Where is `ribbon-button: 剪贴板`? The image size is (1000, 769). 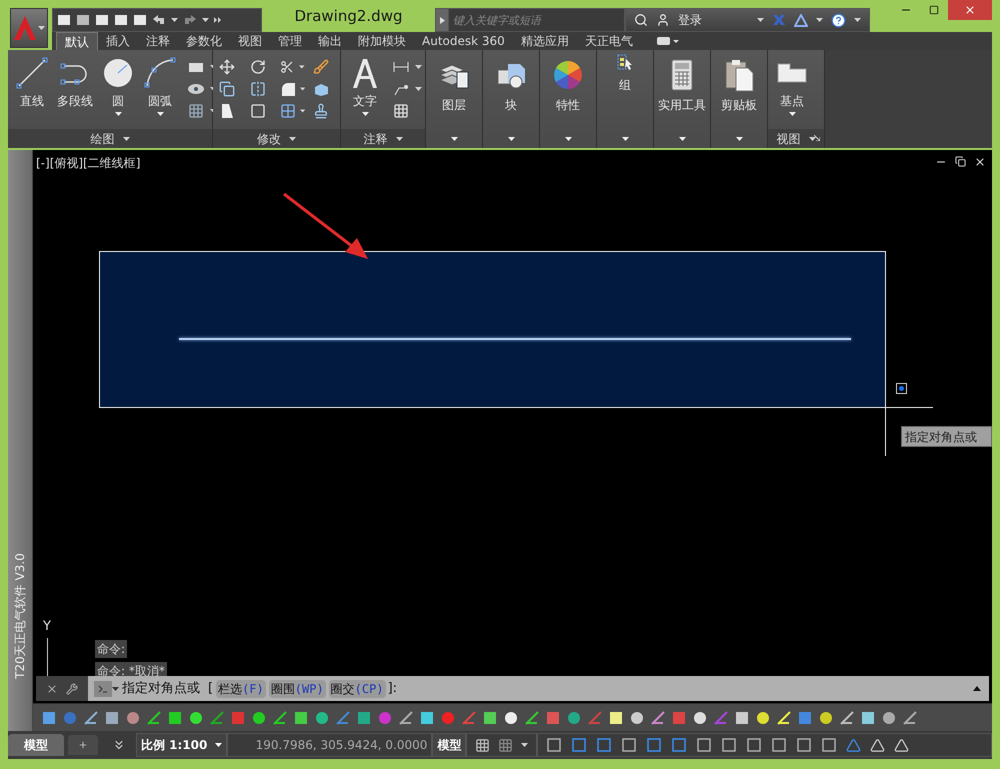 ribbon-button: 剪贴板 is located at coordinates (739, 82).